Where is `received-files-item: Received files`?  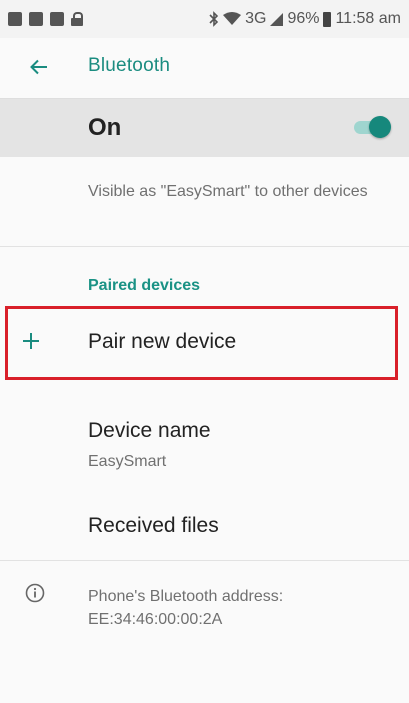
received-files-item: Received files is located at coordinates (204, 527).